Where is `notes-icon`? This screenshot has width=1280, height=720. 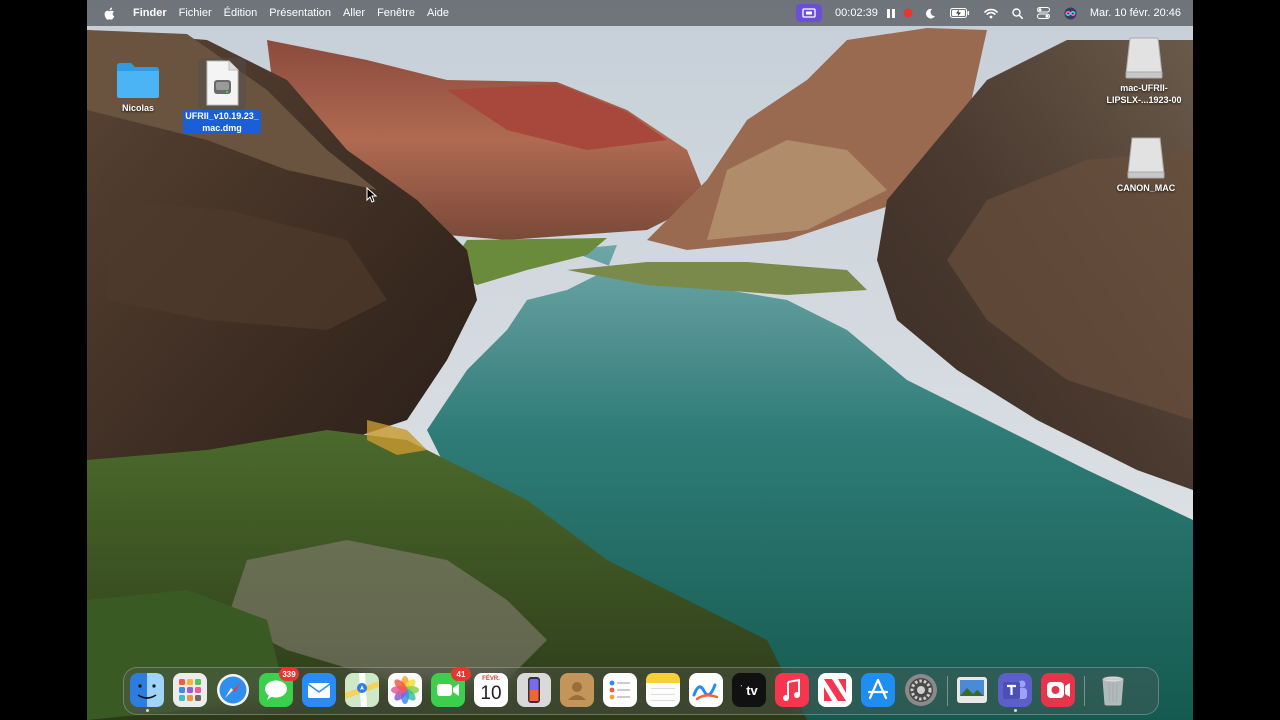
notes-icon is located at coordinates (663, 690).